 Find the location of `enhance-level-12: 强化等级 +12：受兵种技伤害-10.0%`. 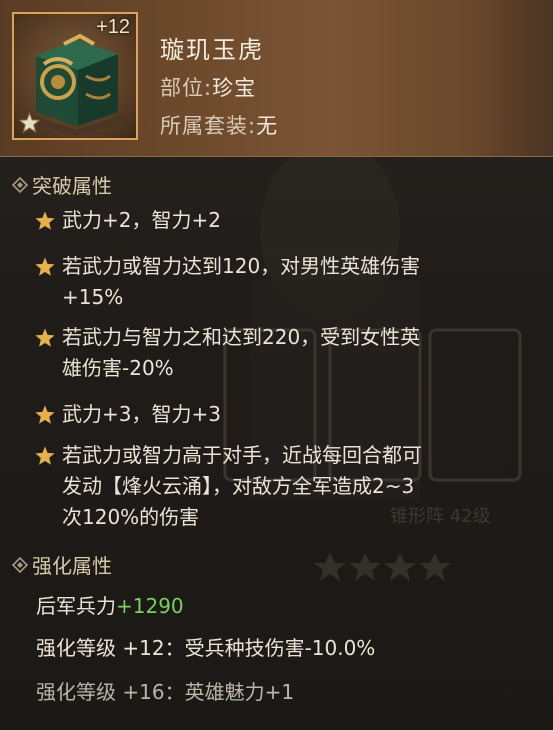

enhance-level-12: 强化等级 +12：受兵种技伤害-10.0% is located at coordinates (206, 648).